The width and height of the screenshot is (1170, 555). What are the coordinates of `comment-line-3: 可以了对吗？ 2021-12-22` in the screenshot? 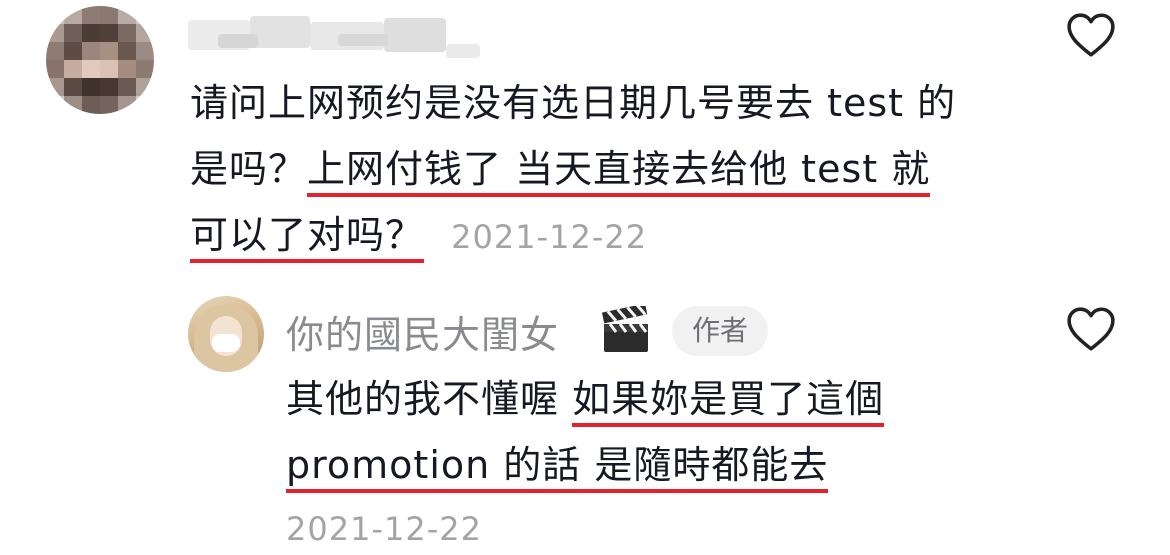 It's located at (615, 236).